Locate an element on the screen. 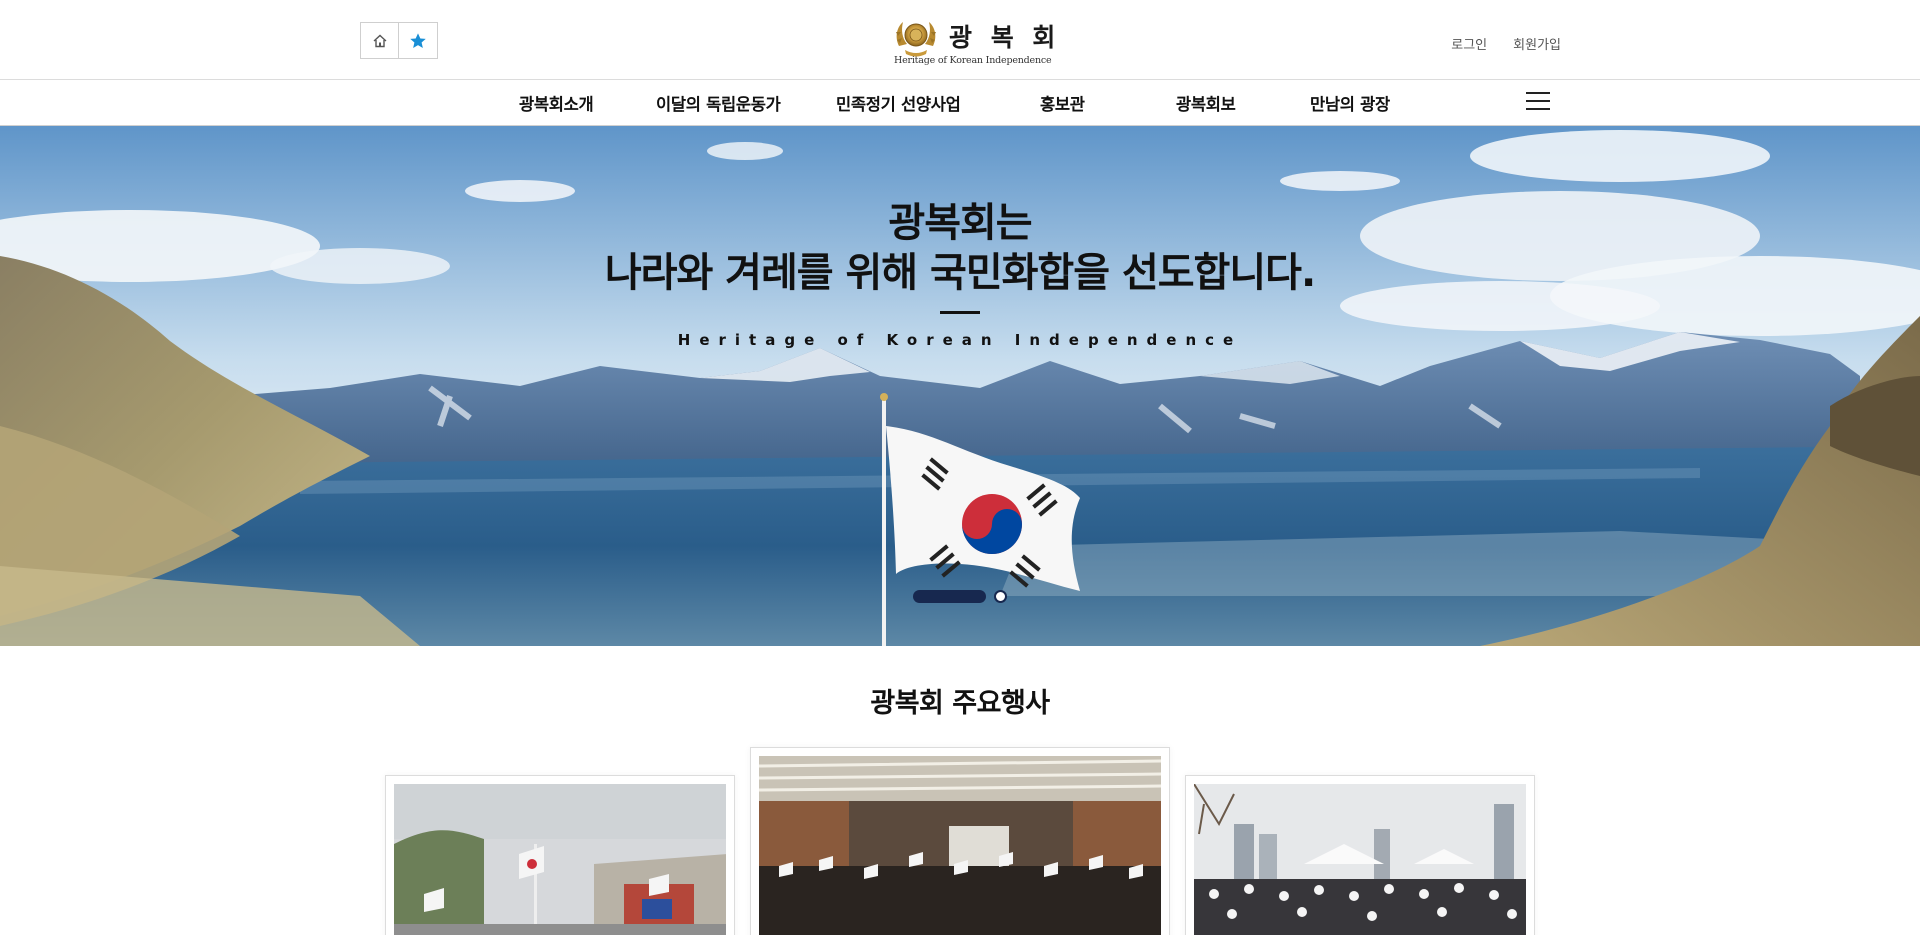 This screenshot has width=1920, height=935. slider-pagination is located at coordinates (960, 596).